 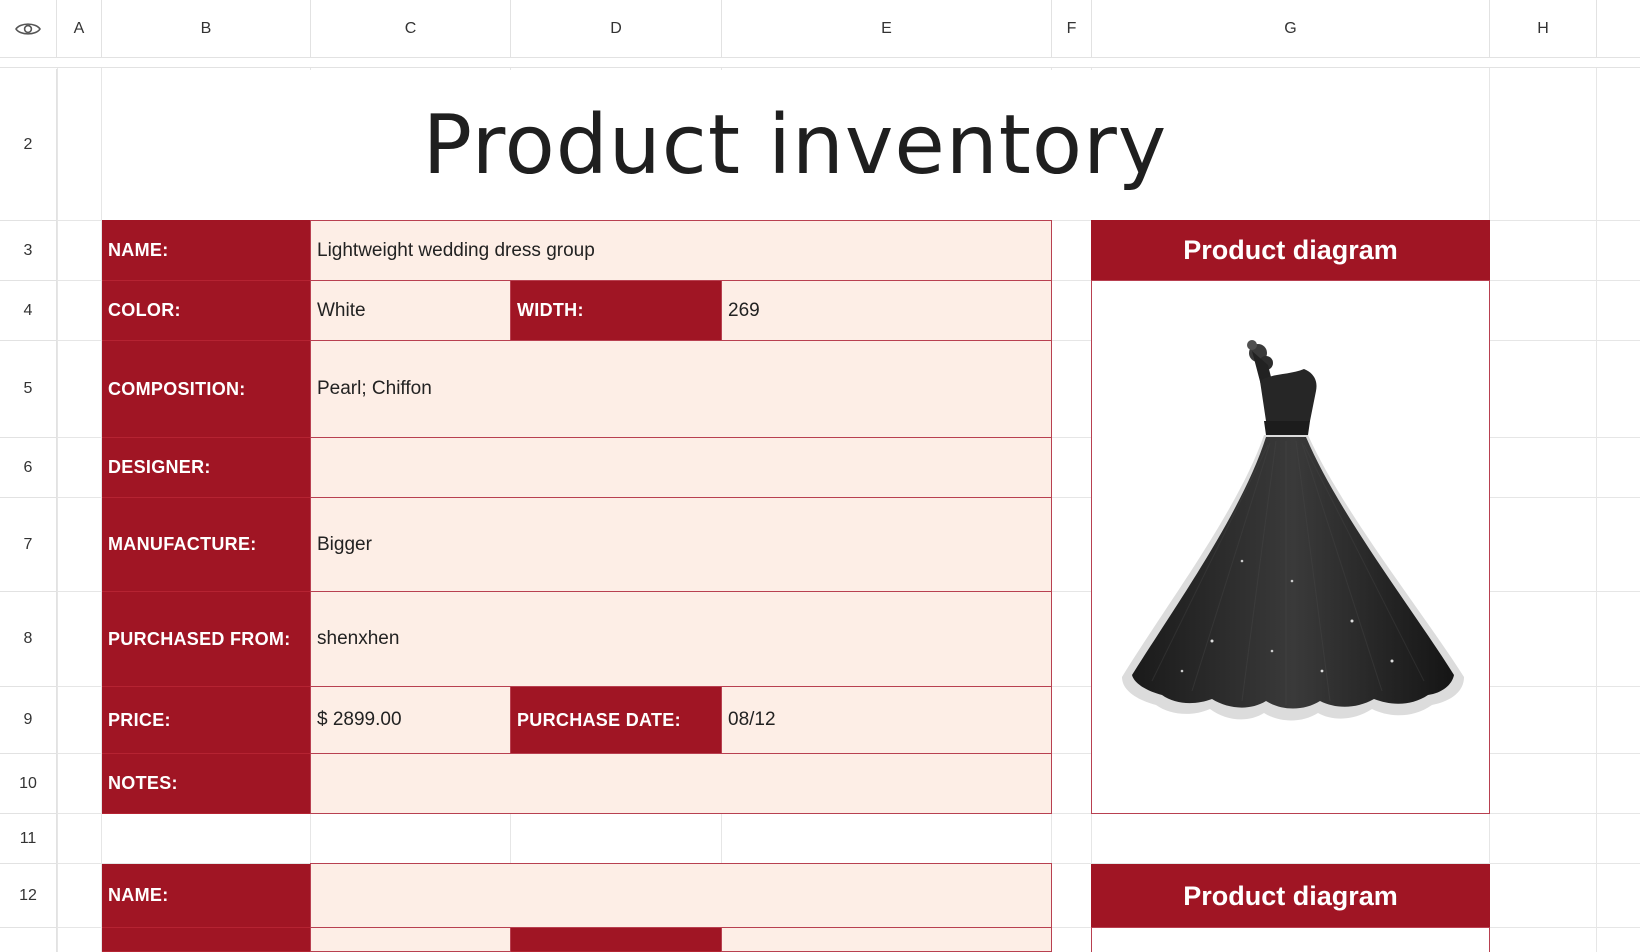 What do you see at coordinates (616, 720) in the screenshot?
I see `purchase-date-label: PURCHASE DATE:` at bounding box center [616, 720].